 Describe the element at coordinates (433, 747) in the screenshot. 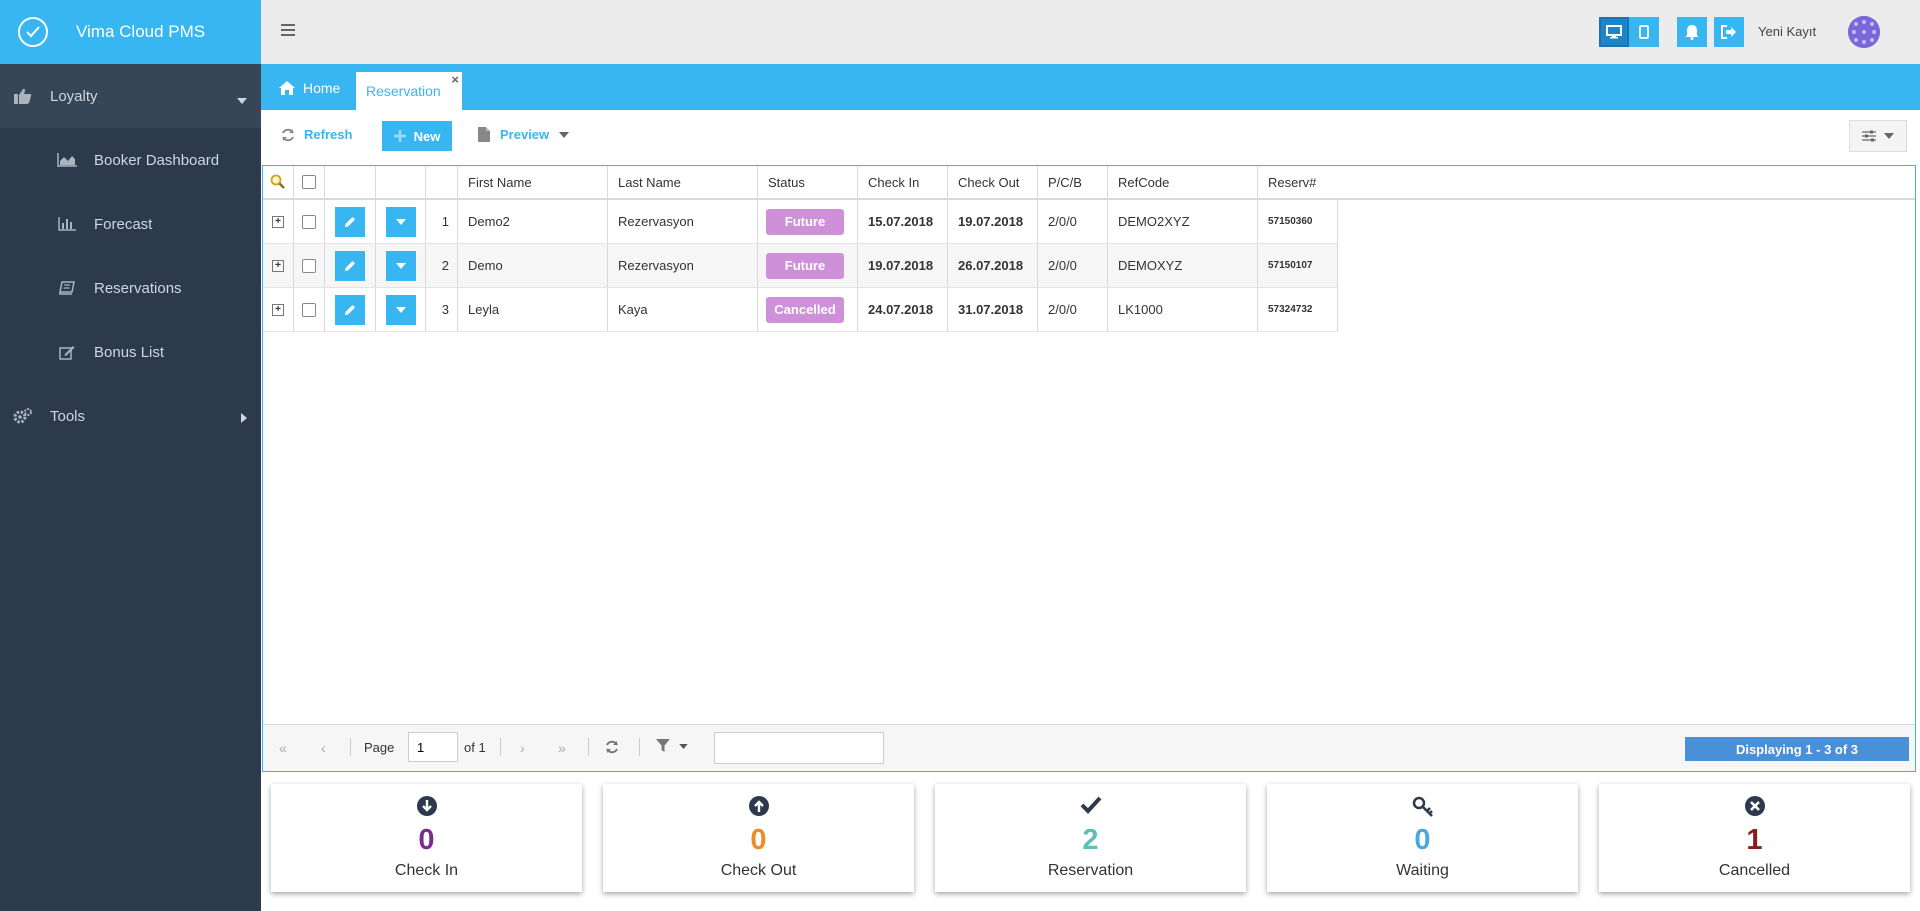

I see `page-number-input` at that location.